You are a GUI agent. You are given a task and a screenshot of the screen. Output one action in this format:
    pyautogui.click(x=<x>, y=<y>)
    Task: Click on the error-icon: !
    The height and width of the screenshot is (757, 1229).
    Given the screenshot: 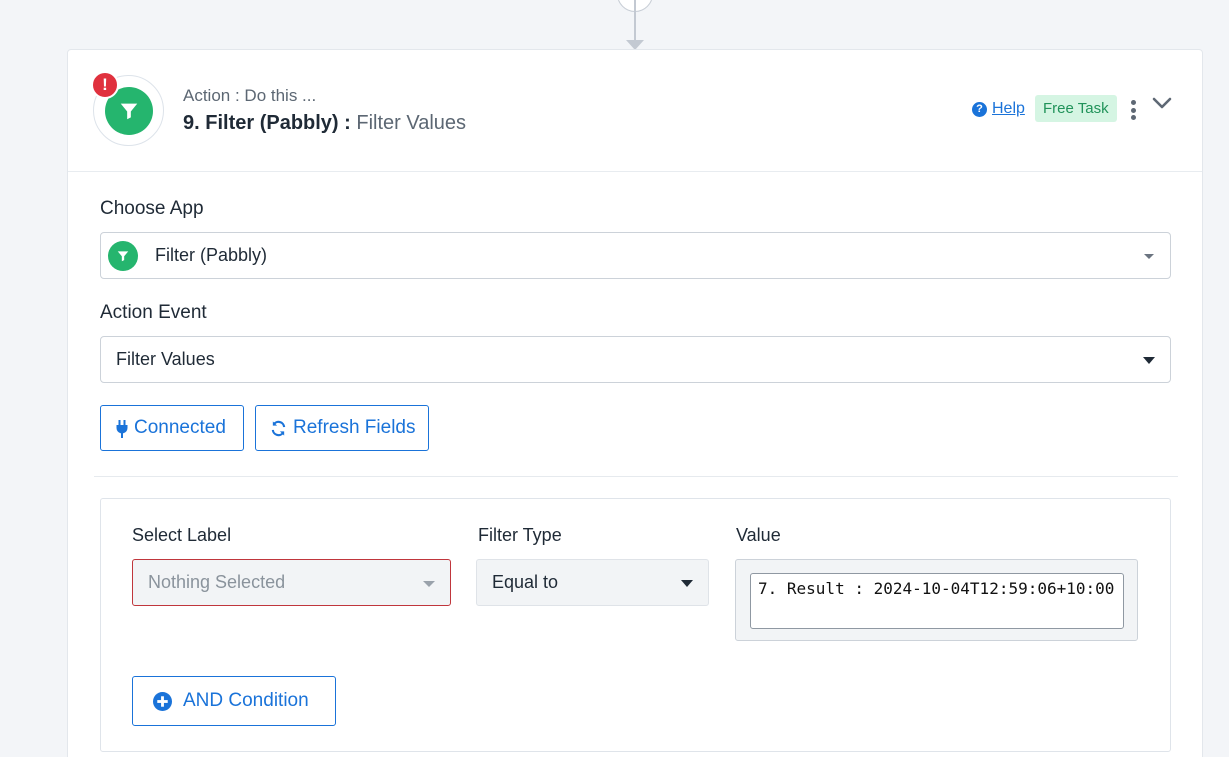 What is the action you would take?
    pyautogui.click(x=105, y=85)
    